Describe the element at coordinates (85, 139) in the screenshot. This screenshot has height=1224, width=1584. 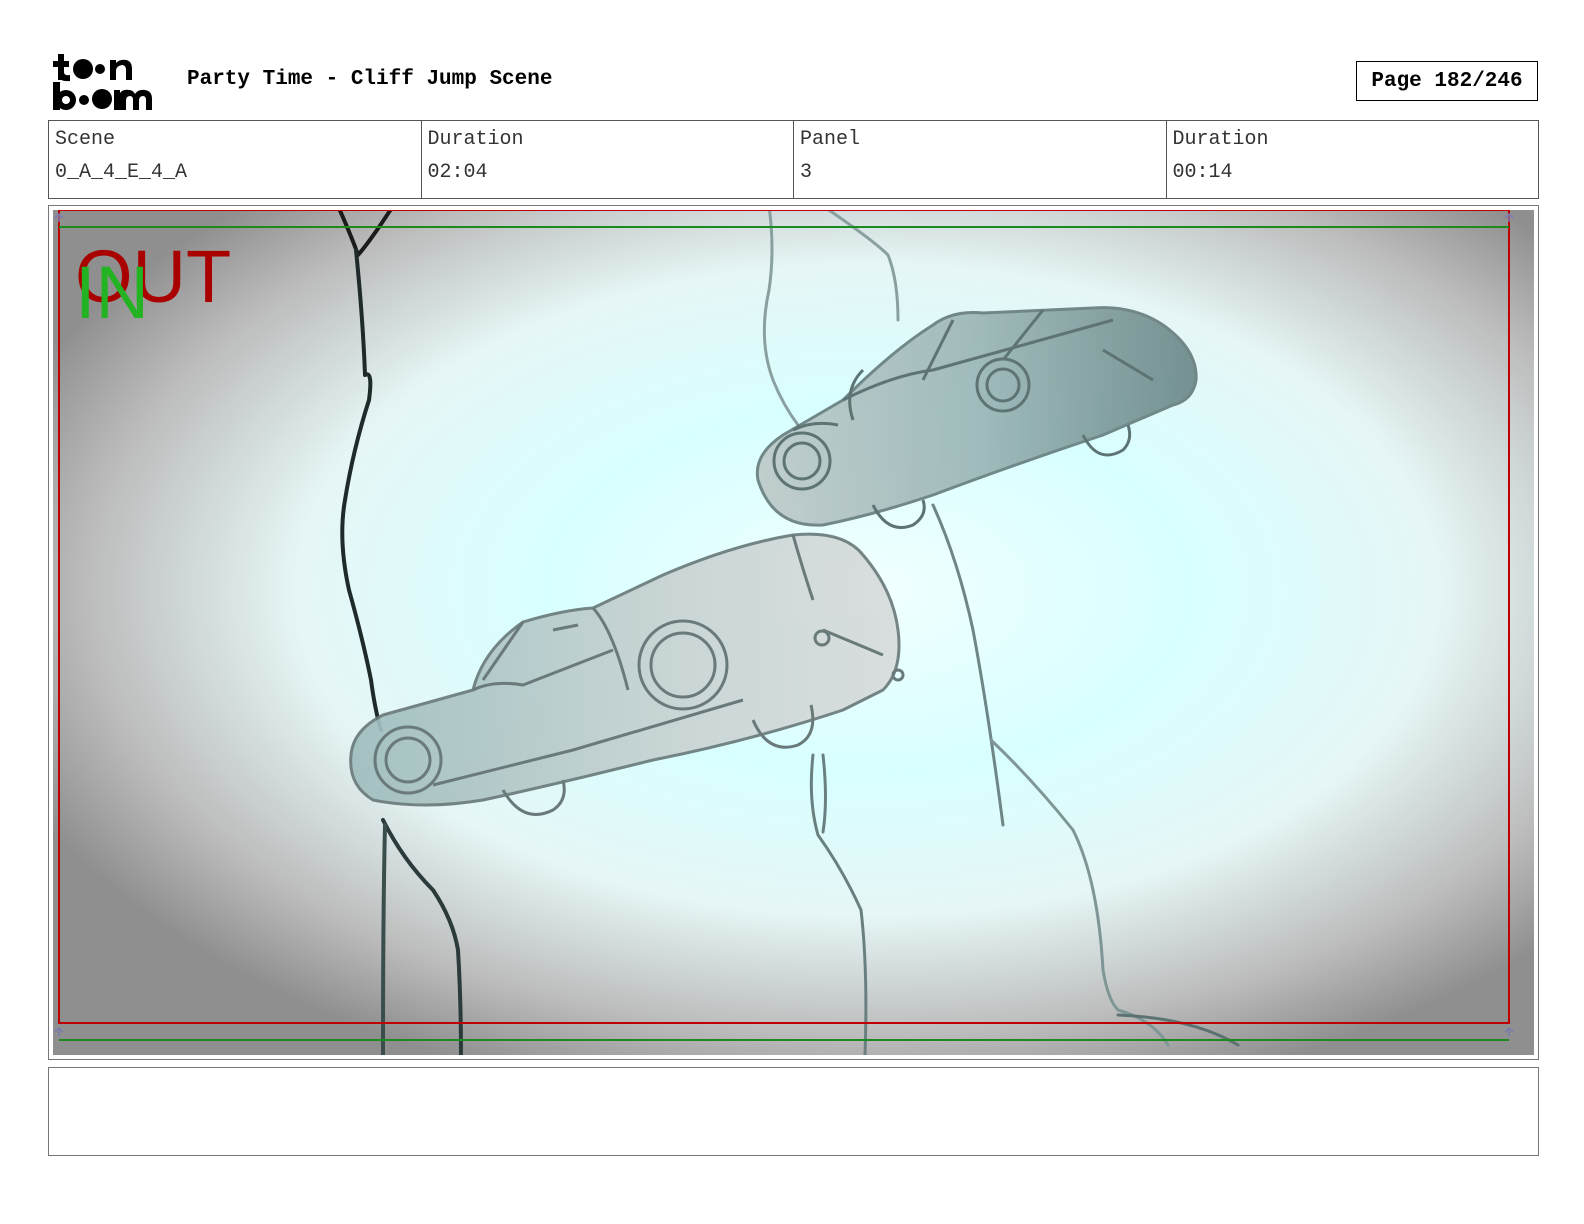
I see `scene-label: Scene` at that location.